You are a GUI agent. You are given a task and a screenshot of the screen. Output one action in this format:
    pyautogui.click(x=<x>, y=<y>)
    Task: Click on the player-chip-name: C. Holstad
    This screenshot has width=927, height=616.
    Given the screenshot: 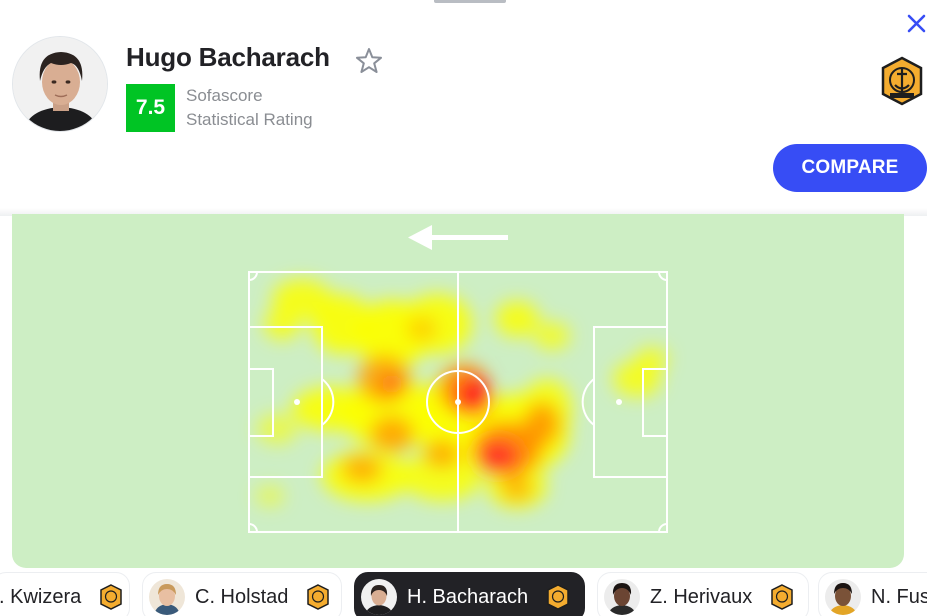 What is the action you would take?
    pyautogui.click(x=242, y=596)
    